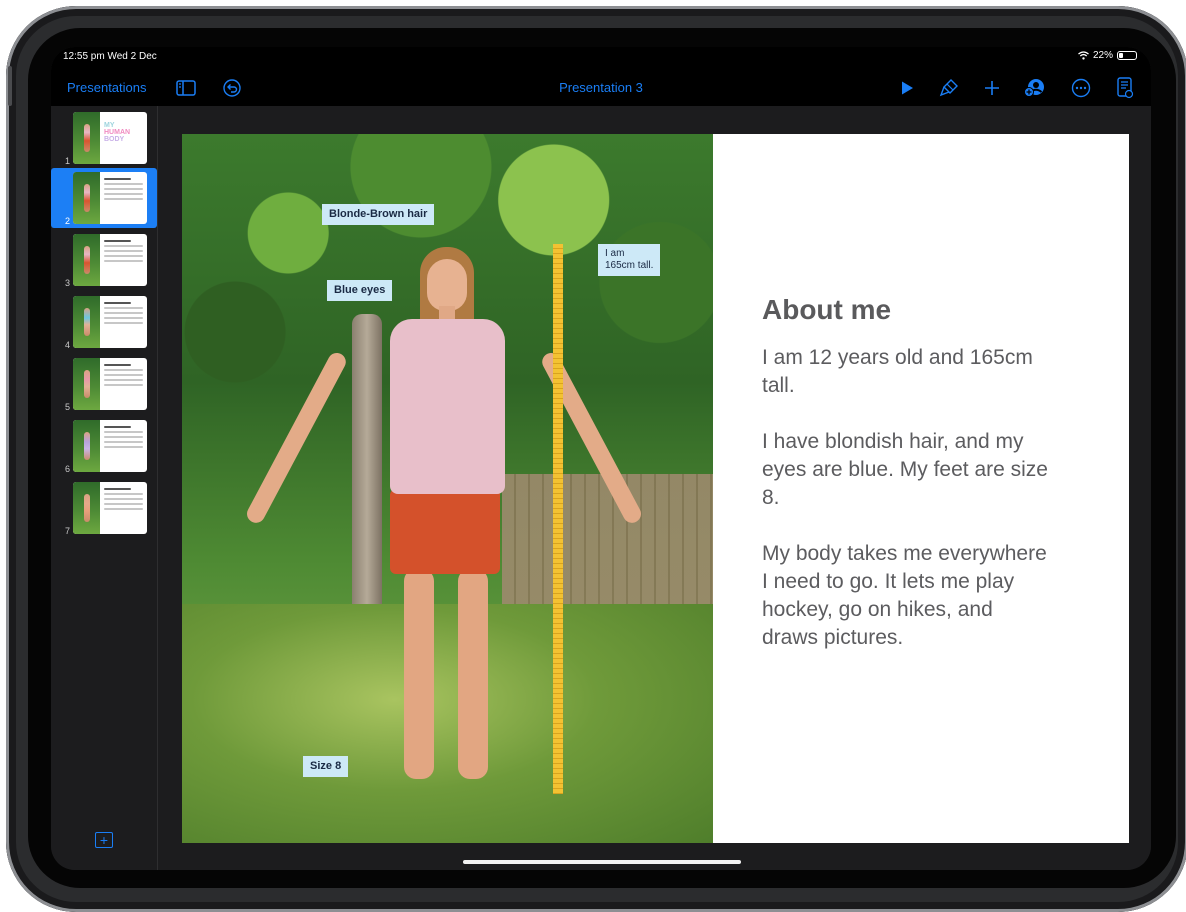 This screenshot has width=1186, height=912. What do you see at coordinates (629, 265) in the screenshot?
I see `height-callout-line: 165cm tall.` at bounding box center [629, 265].